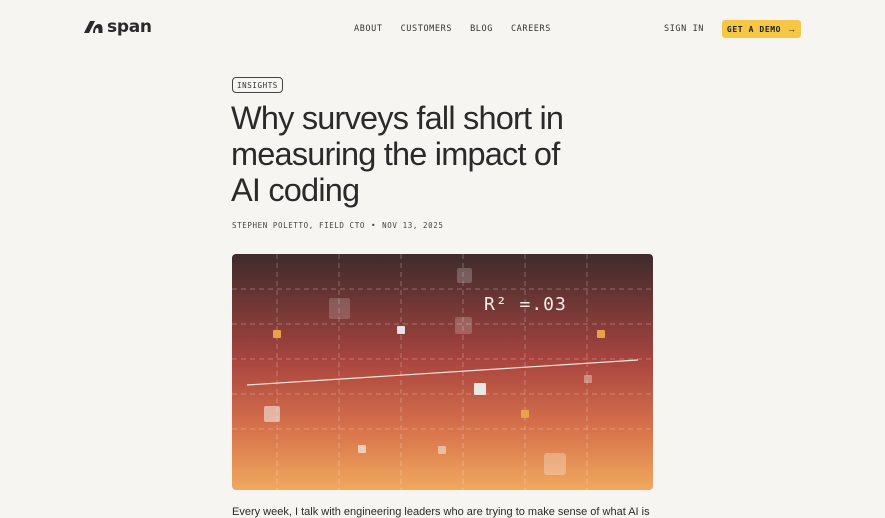 Image resolution: width=885 pixels, height=518 pixels. I want to click on nav-link-customers: CUSTOMERS, so click(426, 29).